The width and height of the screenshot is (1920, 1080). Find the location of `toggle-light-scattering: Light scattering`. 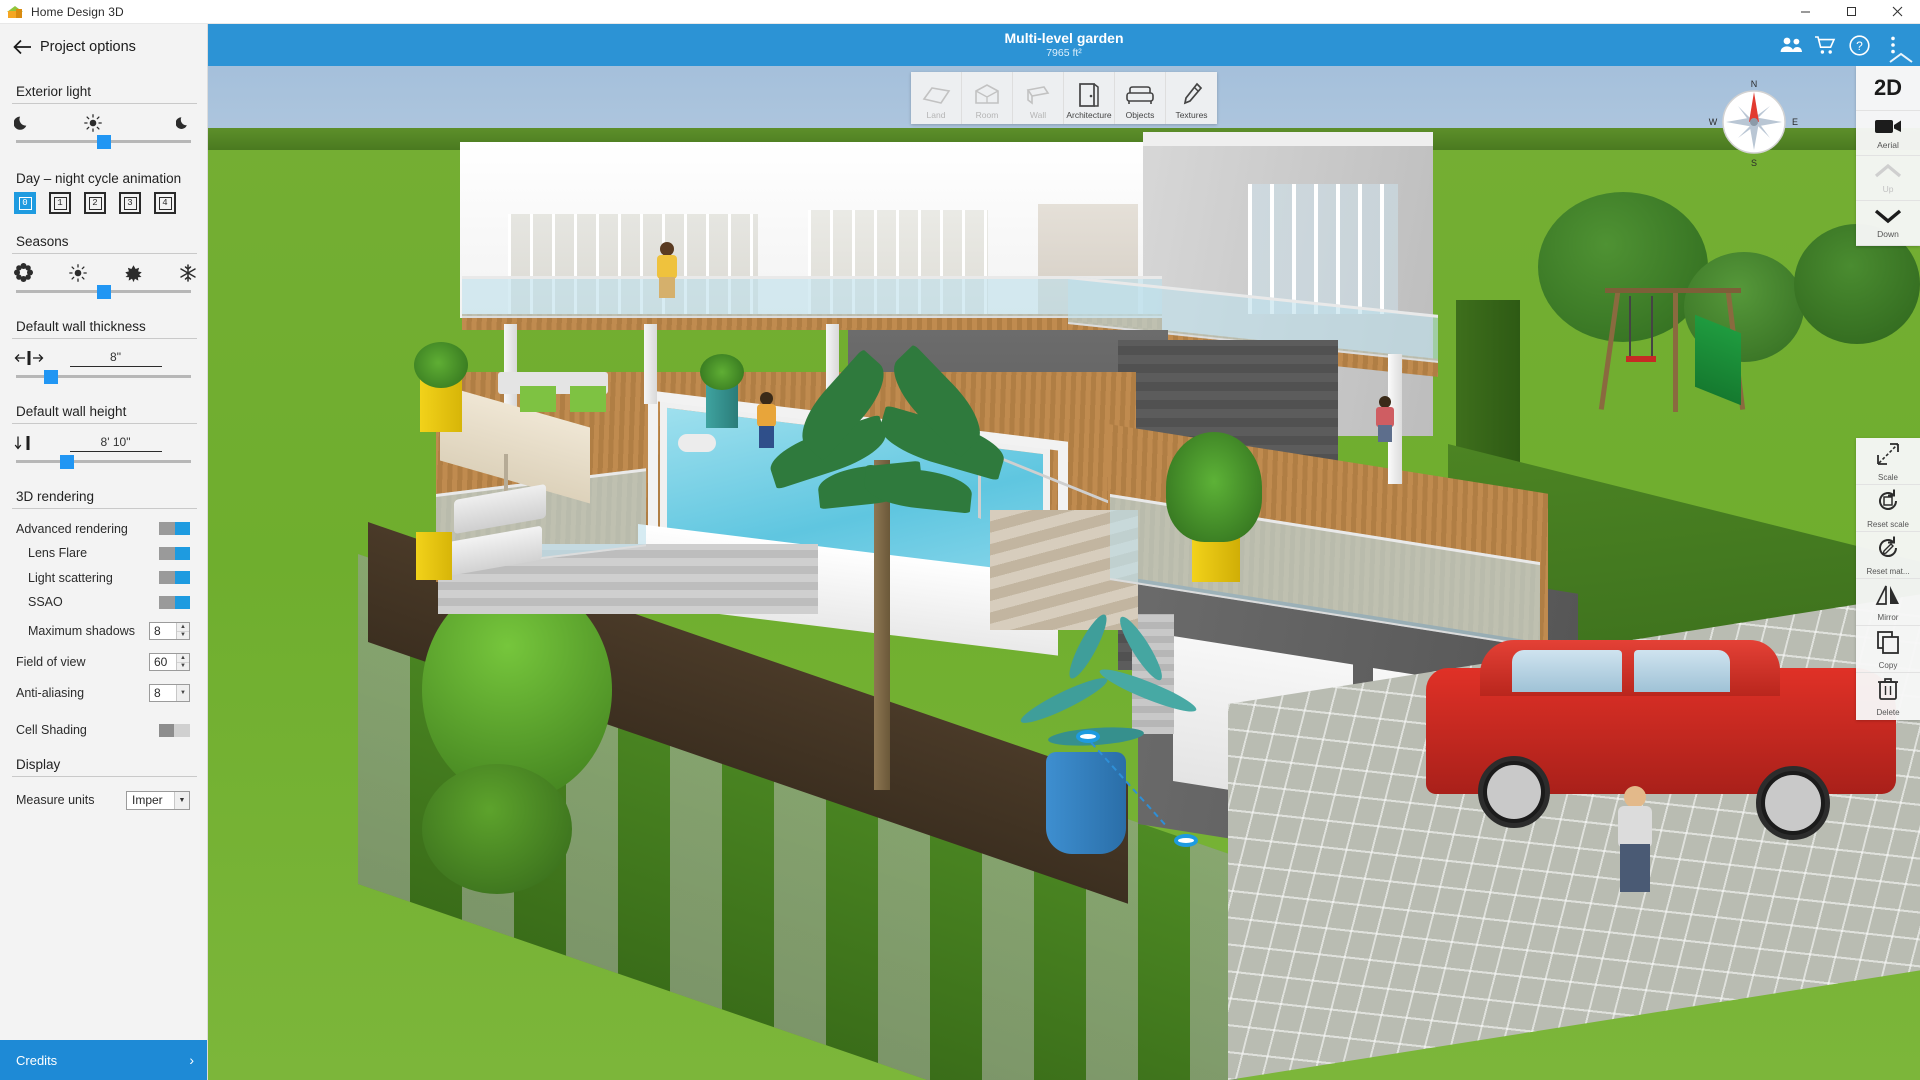

toggle-light-scattering: Light scattering is located at coordinates (103, 578).